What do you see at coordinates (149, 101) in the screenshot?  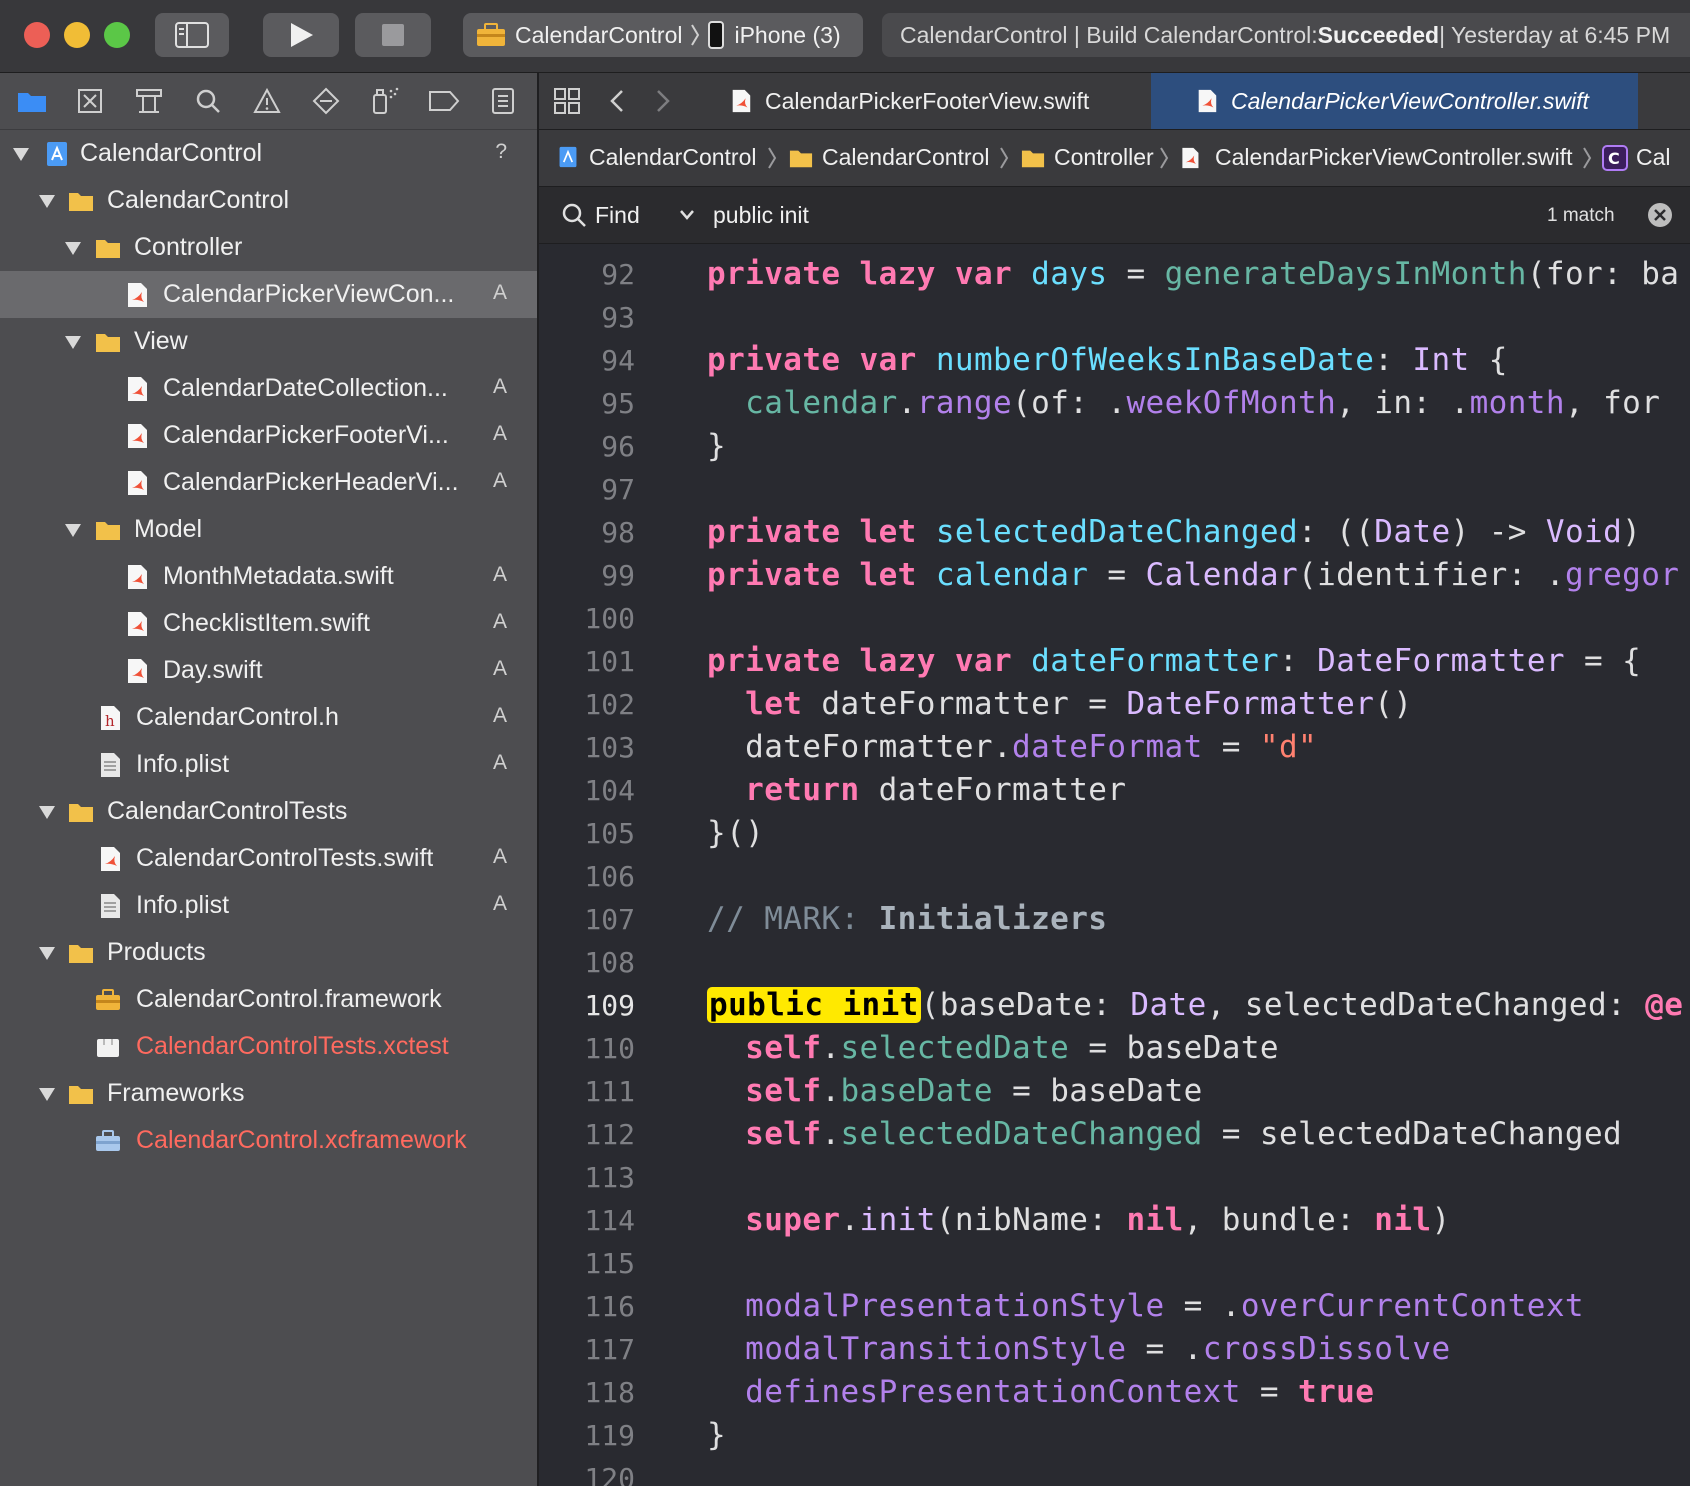 I see `symbol-navigator-tab` at bounding box center [149, 101].